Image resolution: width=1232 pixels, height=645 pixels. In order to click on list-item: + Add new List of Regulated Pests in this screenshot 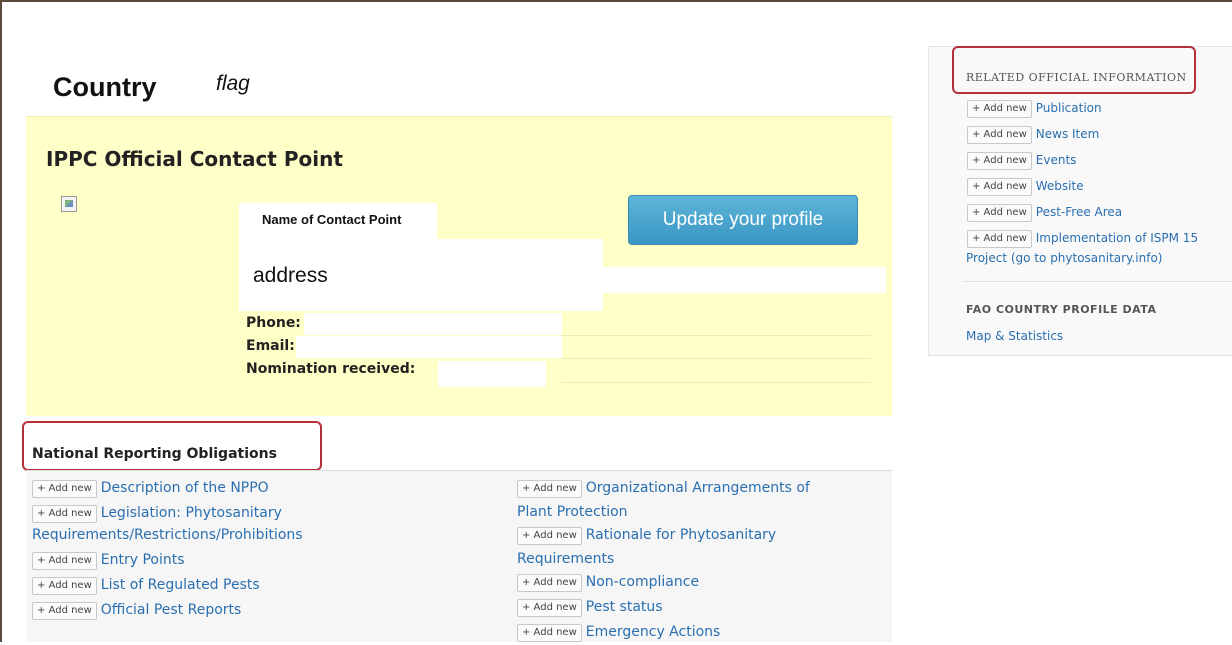, I will do `click(272, 585)`.